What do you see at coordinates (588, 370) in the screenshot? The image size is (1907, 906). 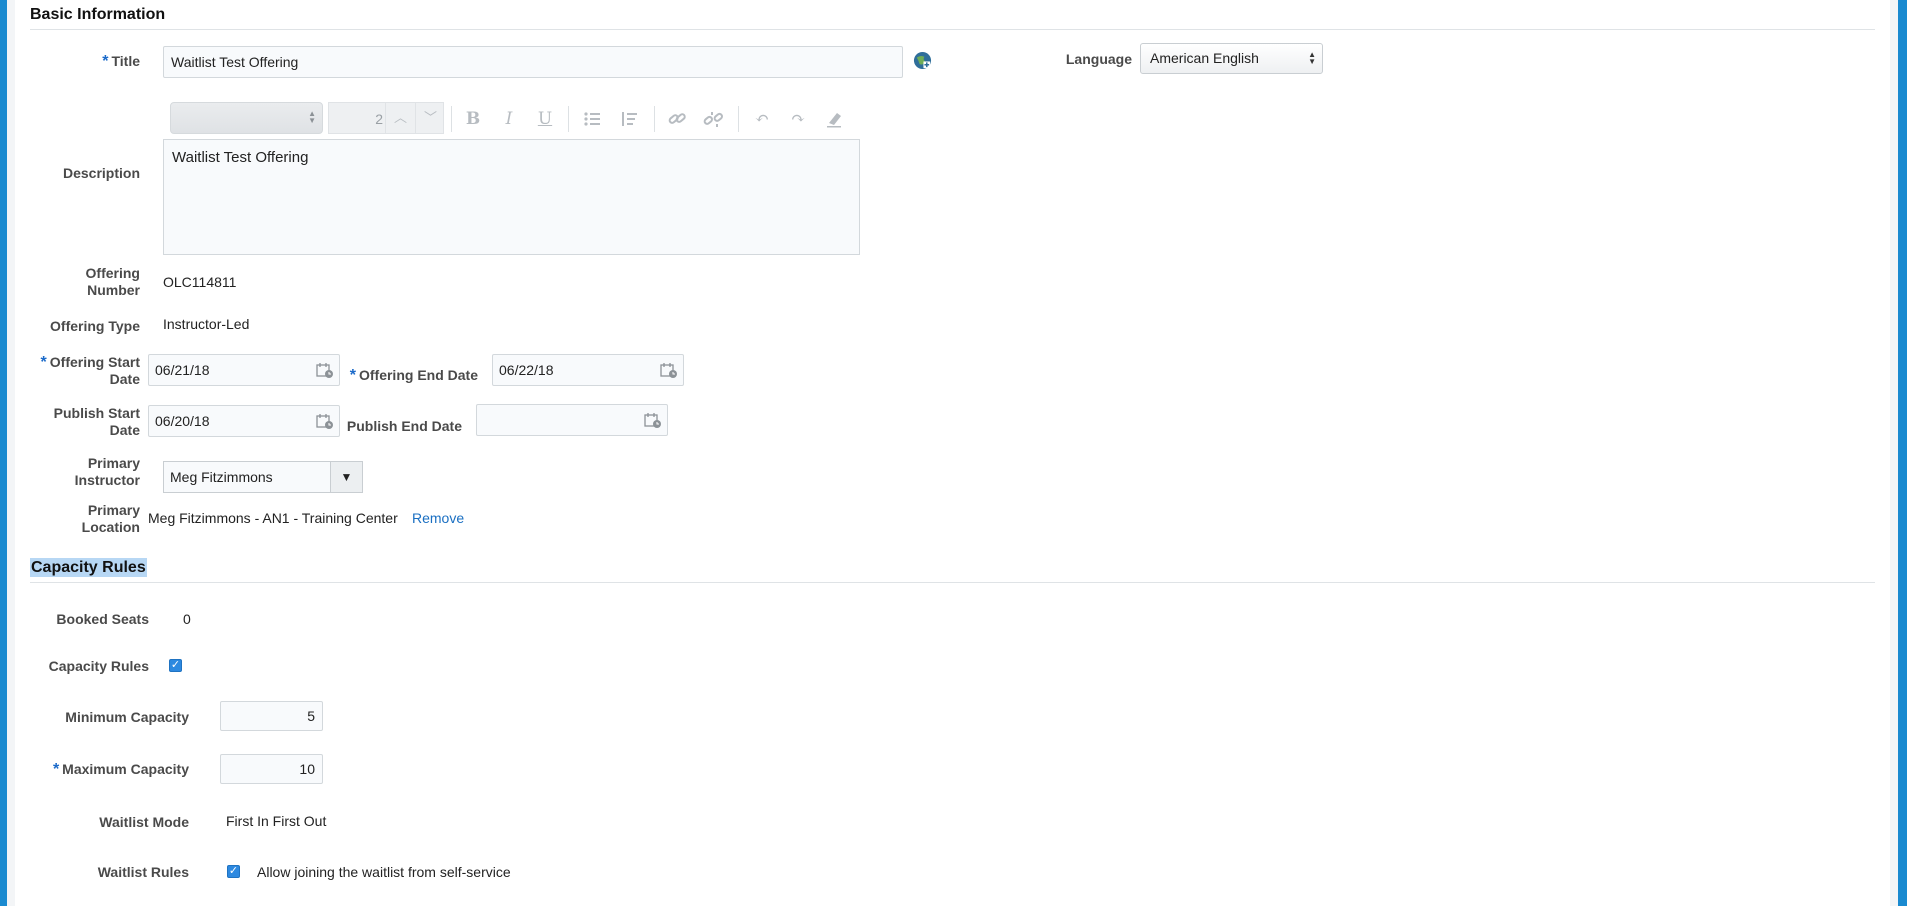 I see `offering-end-date-input: 06/22/18` at bounding box center [588, 370].